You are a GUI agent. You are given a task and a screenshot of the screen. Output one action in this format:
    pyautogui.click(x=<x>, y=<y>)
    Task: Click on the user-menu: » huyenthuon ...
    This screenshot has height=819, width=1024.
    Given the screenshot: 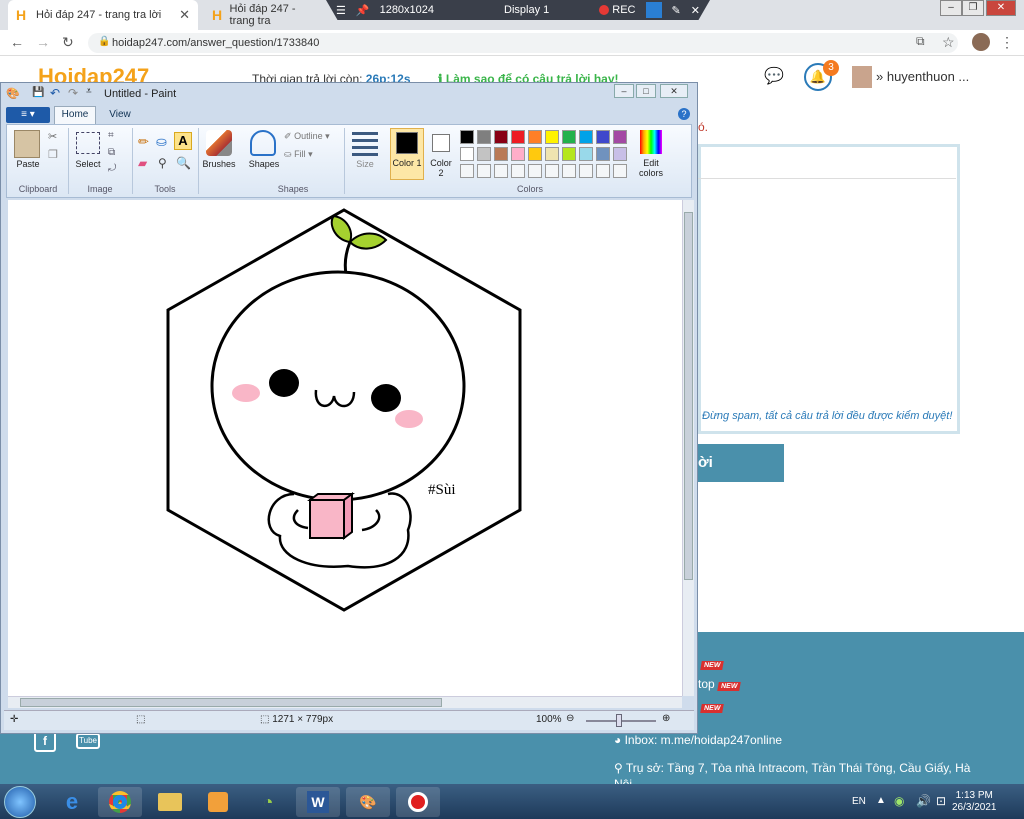 What is the action you would take?
    pyautogui.click(x=922, y=76)
    